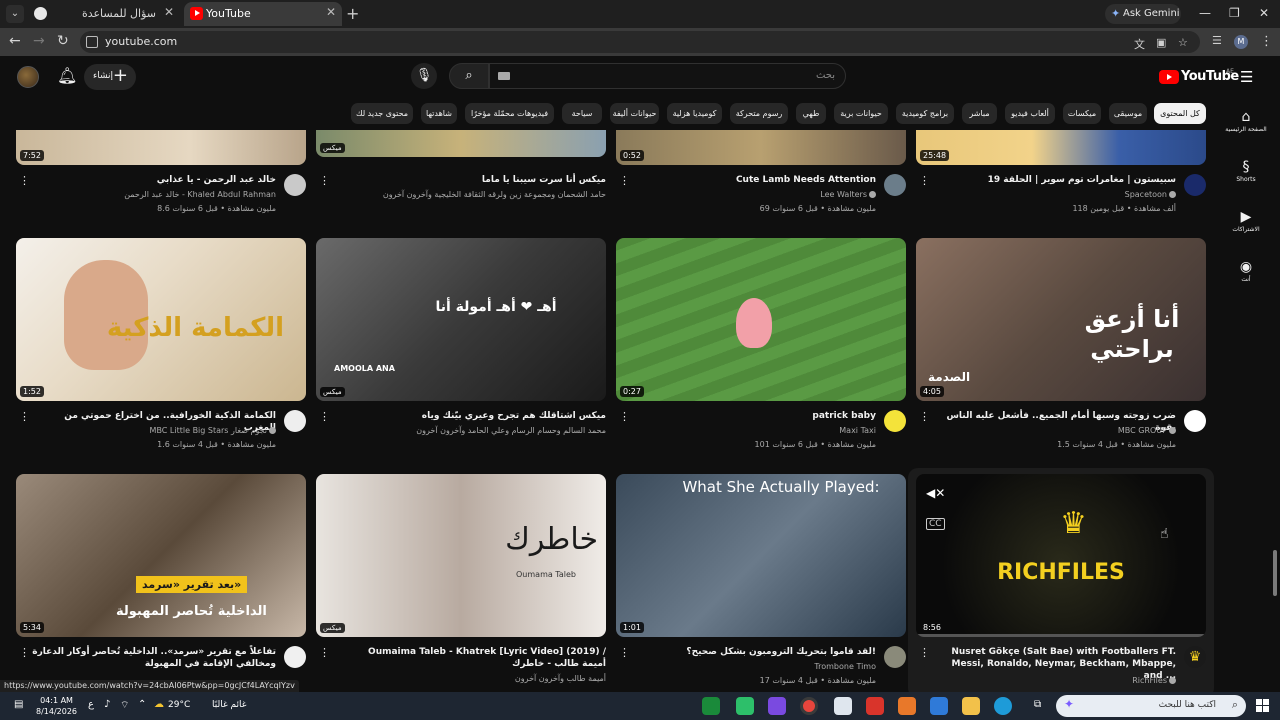  Describe the element at coordinates (484, 416) in the screenshot. I see `video-title: ميكس اشتاقلك هم تجرح وعيري بيّنك وياه` at that location.